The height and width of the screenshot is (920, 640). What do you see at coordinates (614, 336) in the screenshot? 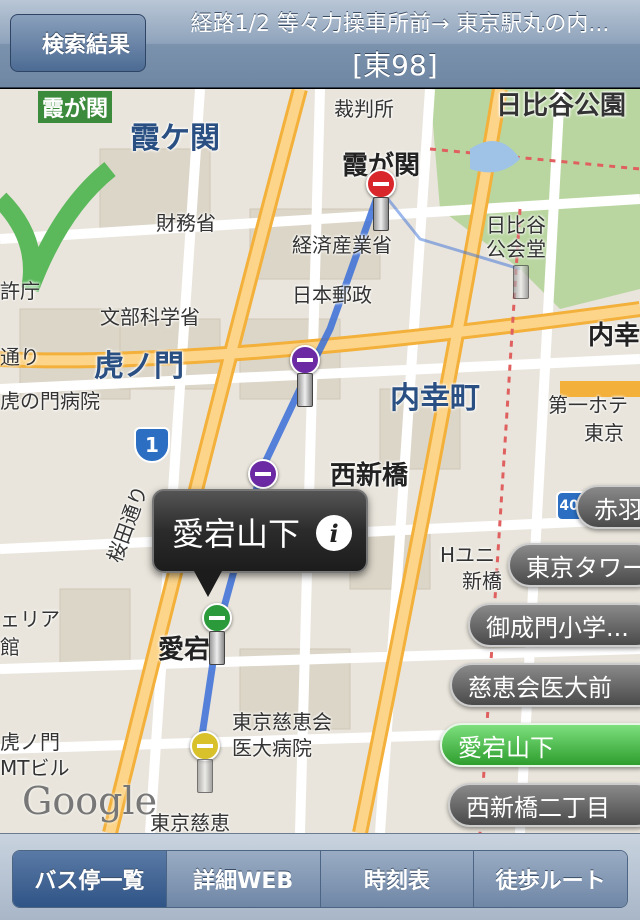
I see `map-label-uchisai2: 内幸` at bounding box center [614, 336].